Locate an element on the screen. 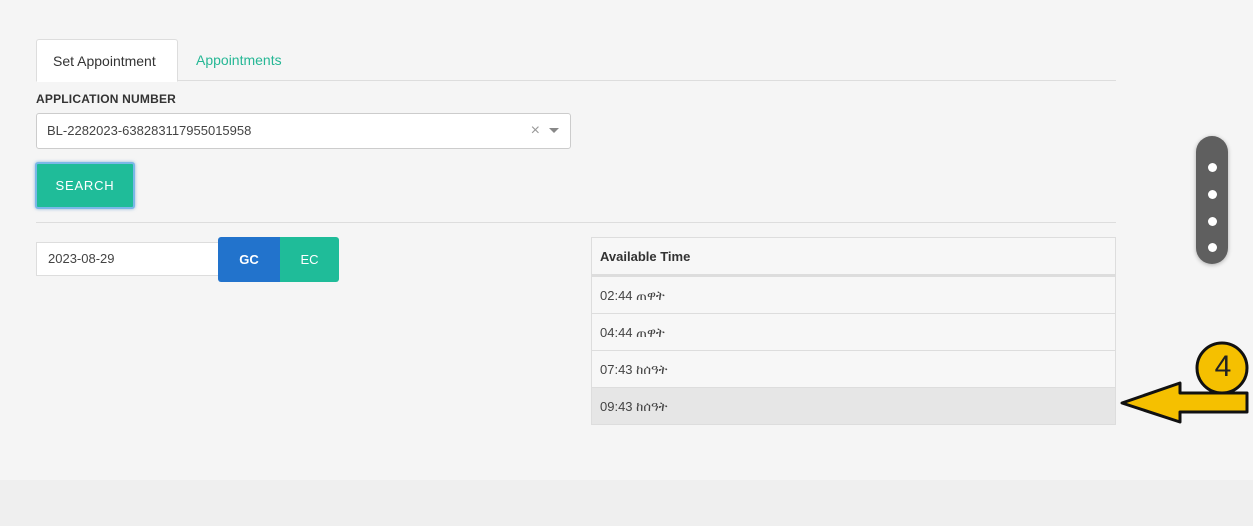 This screenshot has height=526, width=1253. tab-appointments: Appointments is located at coordinates (239, 60).